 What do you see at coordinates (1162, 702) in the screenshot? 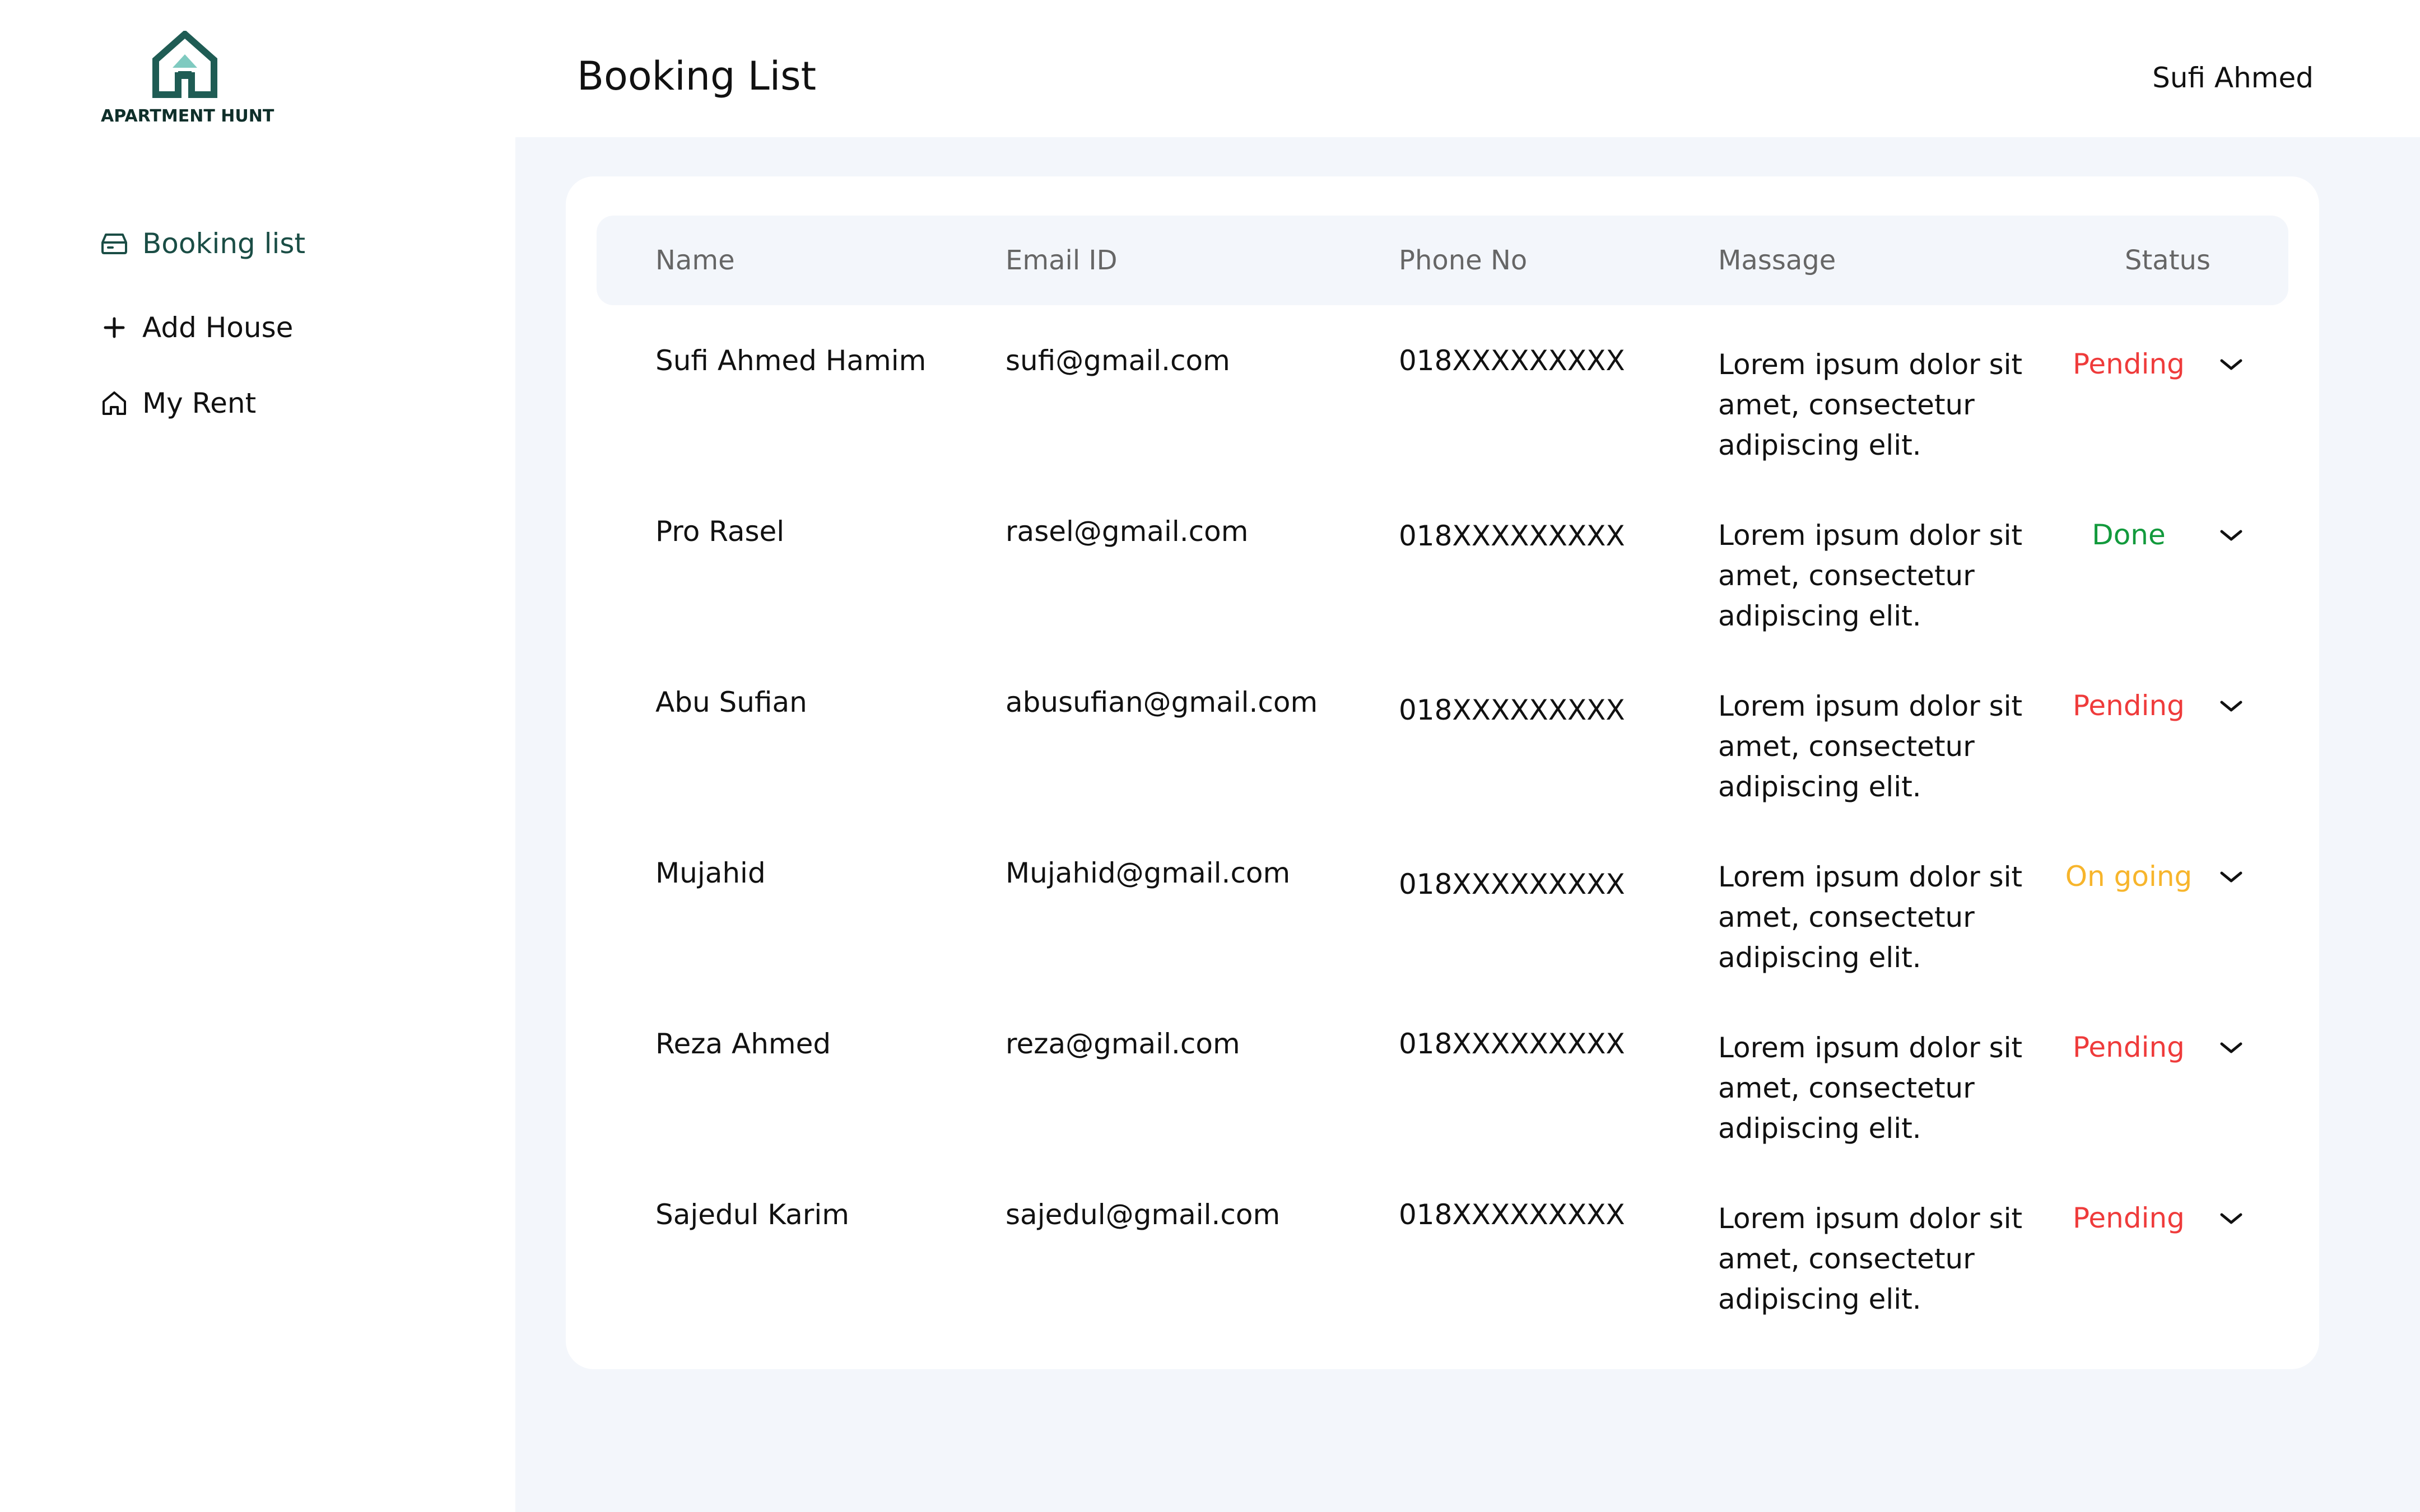
I see `cell-email: abusufian@gmail.com` at bounding box center [1162, 702].